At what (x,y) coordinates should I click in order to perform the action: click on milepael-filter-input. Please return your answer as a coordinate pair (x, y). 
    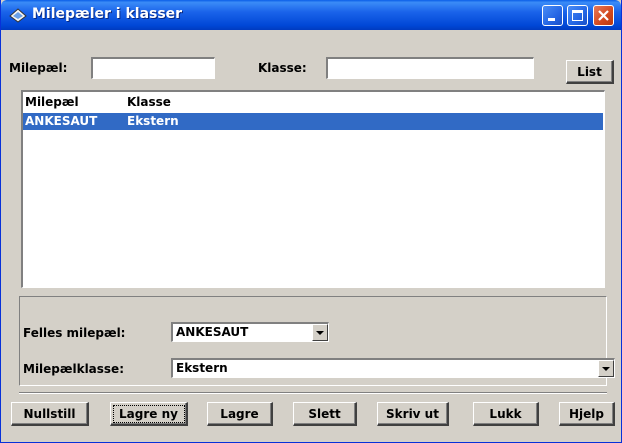
    Looking at the image, I should click on (153, 68).